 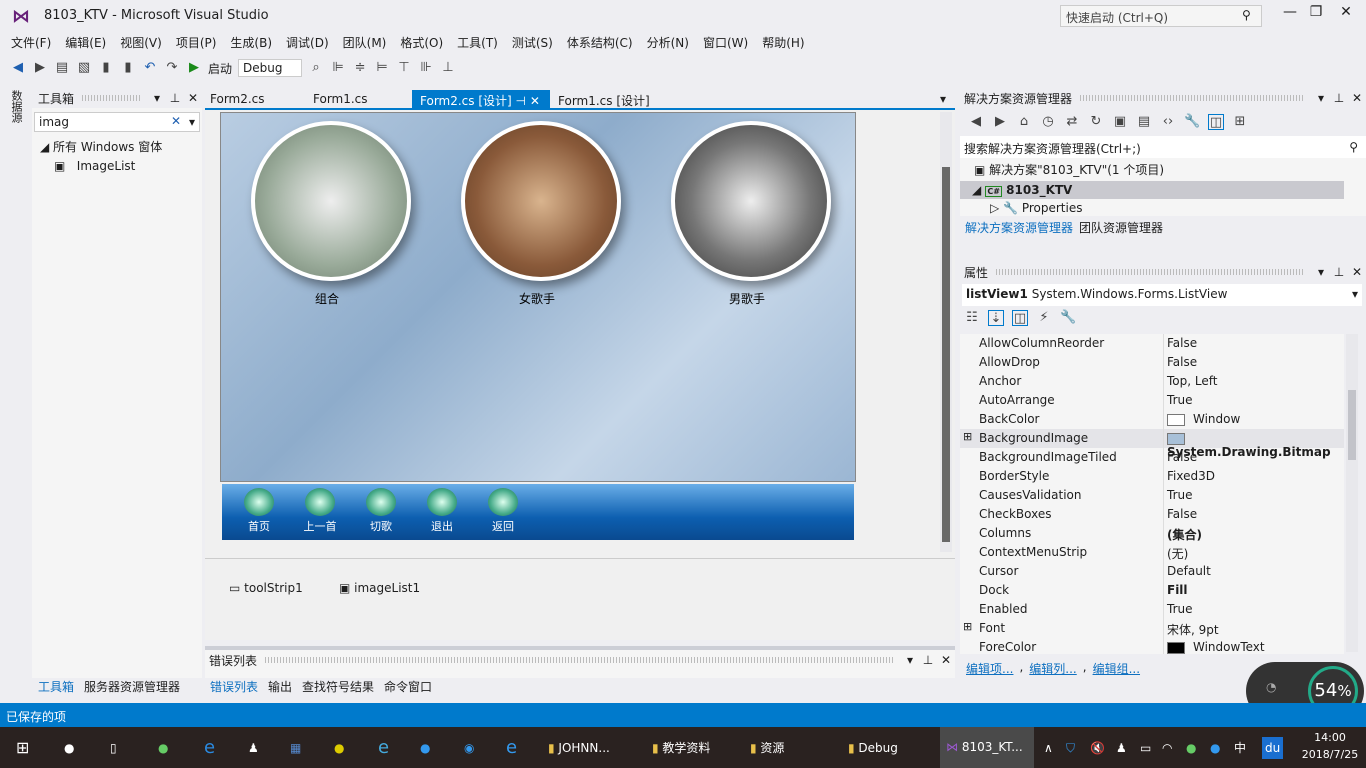 I want to click on class-diagram-icon: ⊞, so click(x=1240, y=122).